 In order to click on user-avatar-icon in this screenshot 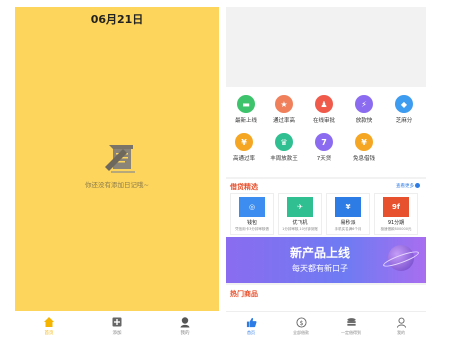, I will do `click(185, 322)`.